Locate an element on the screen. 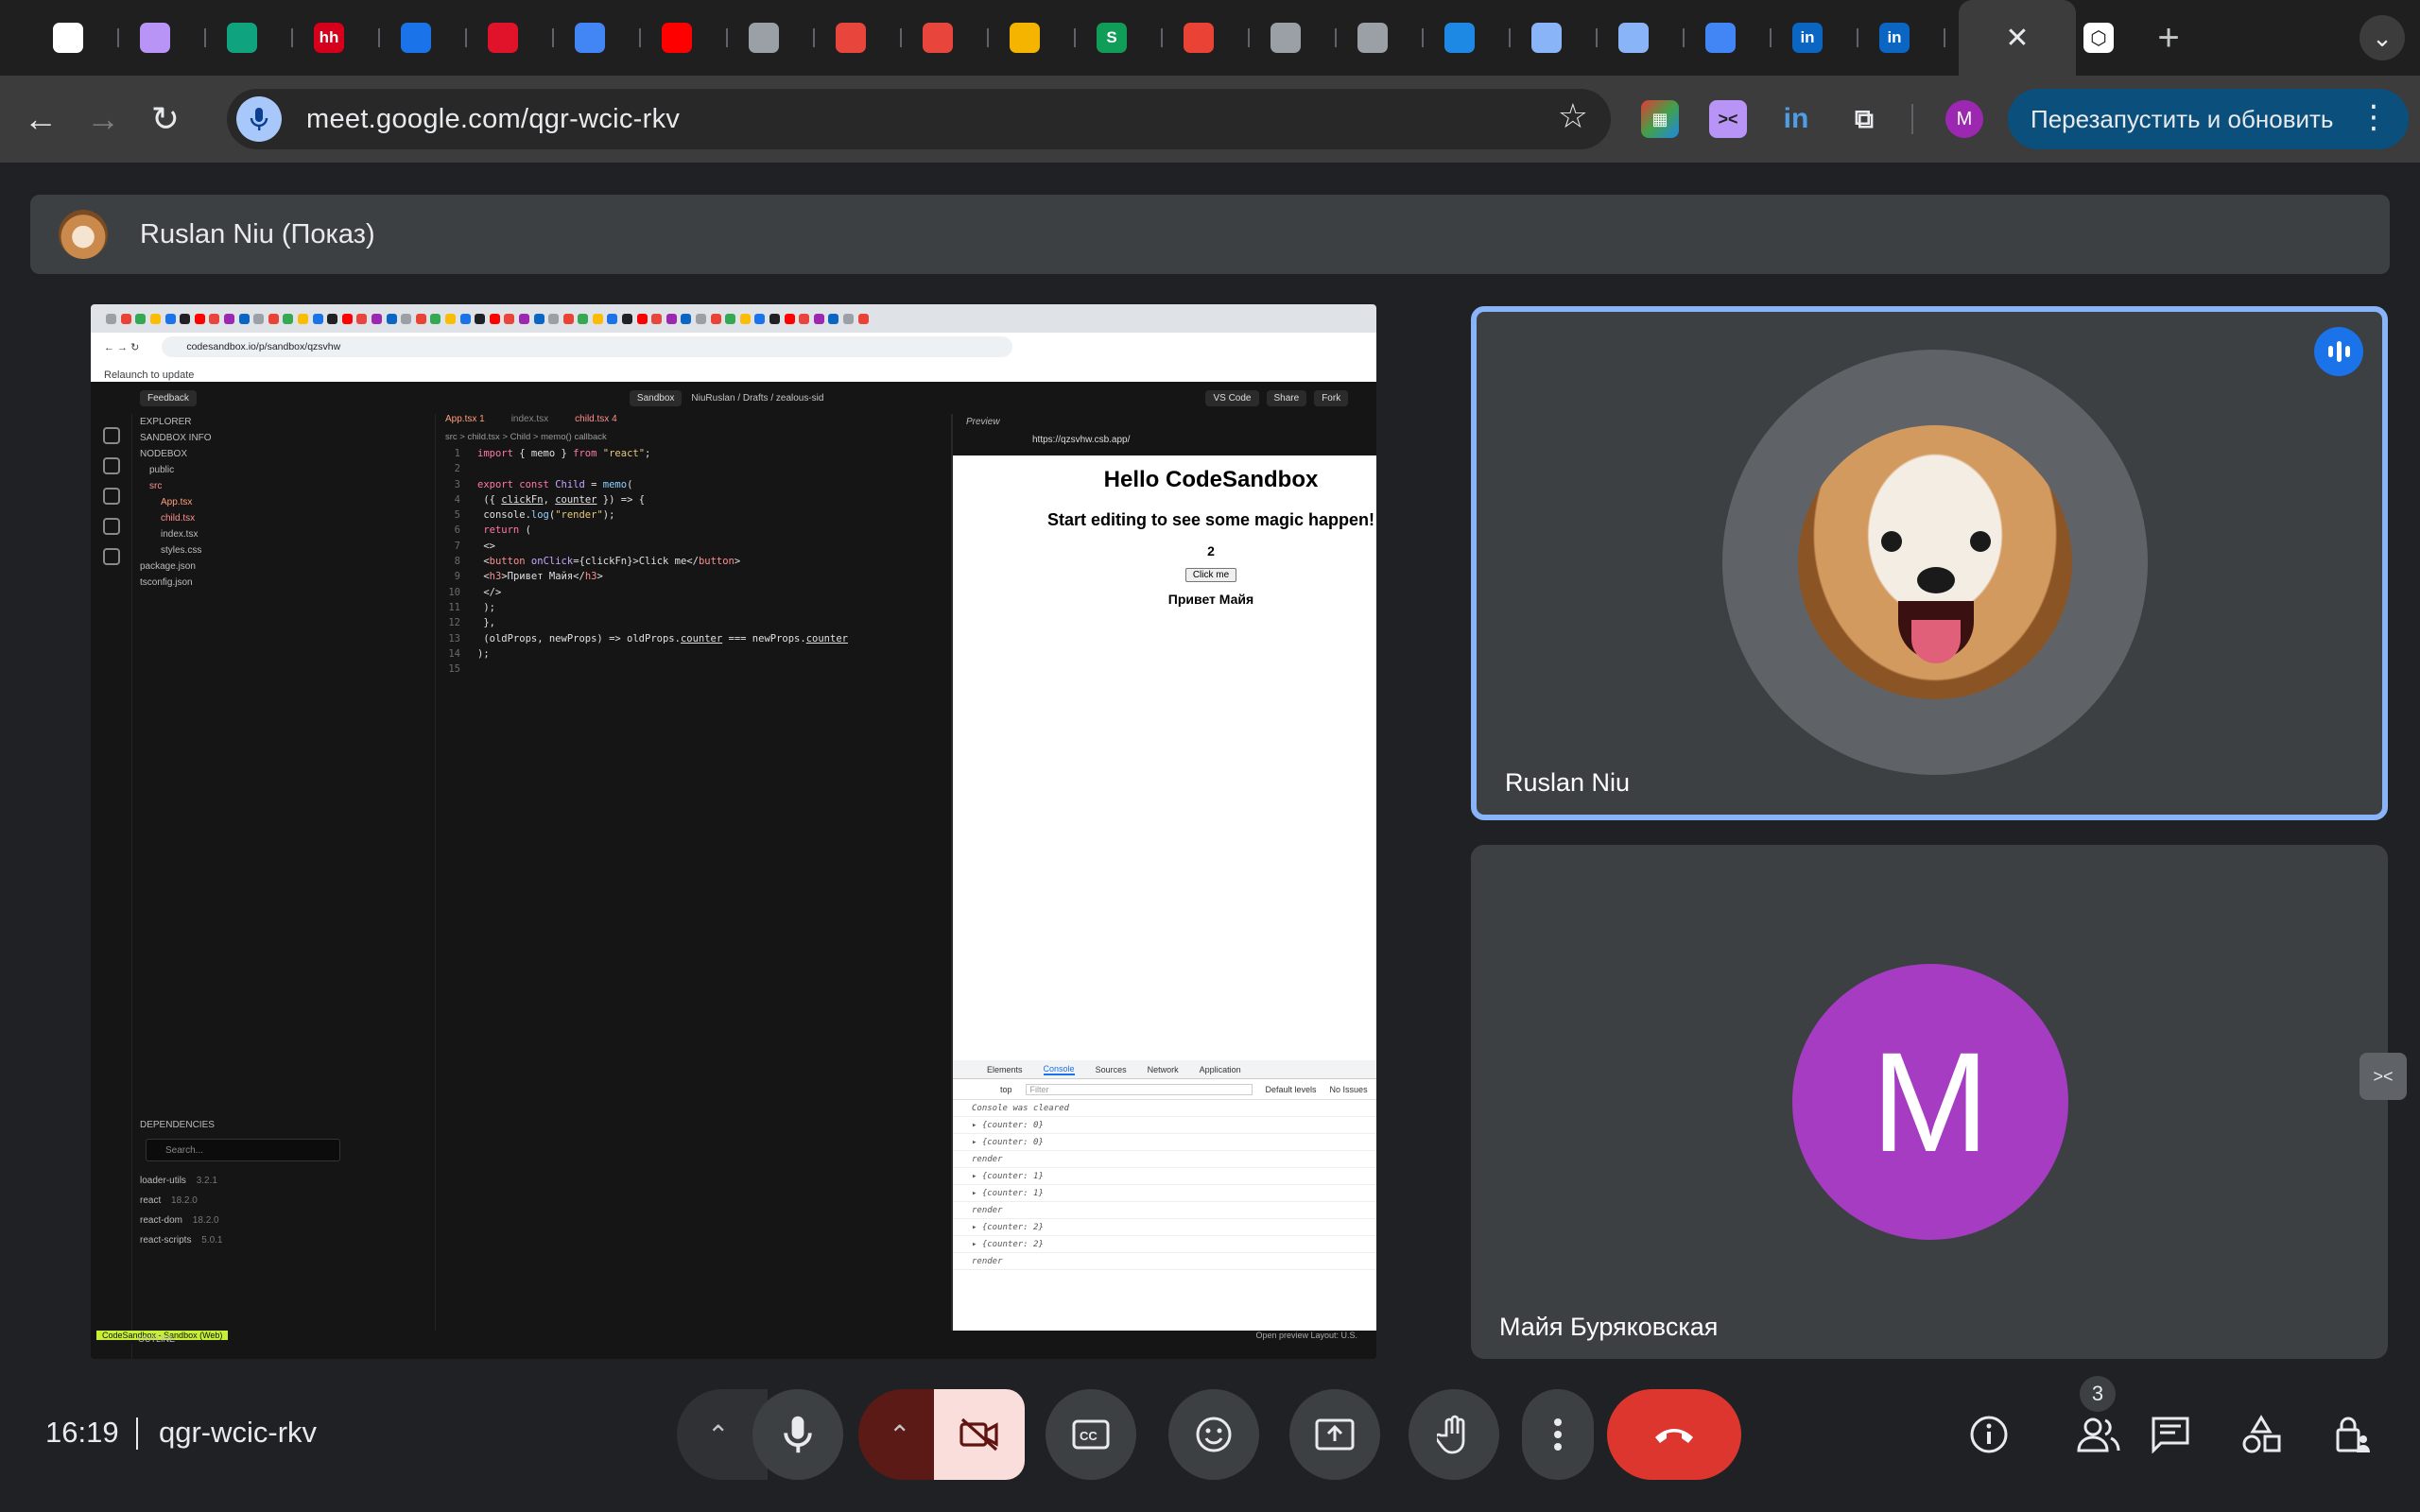  preview-title: Preview is located at coordinates (983, 422).